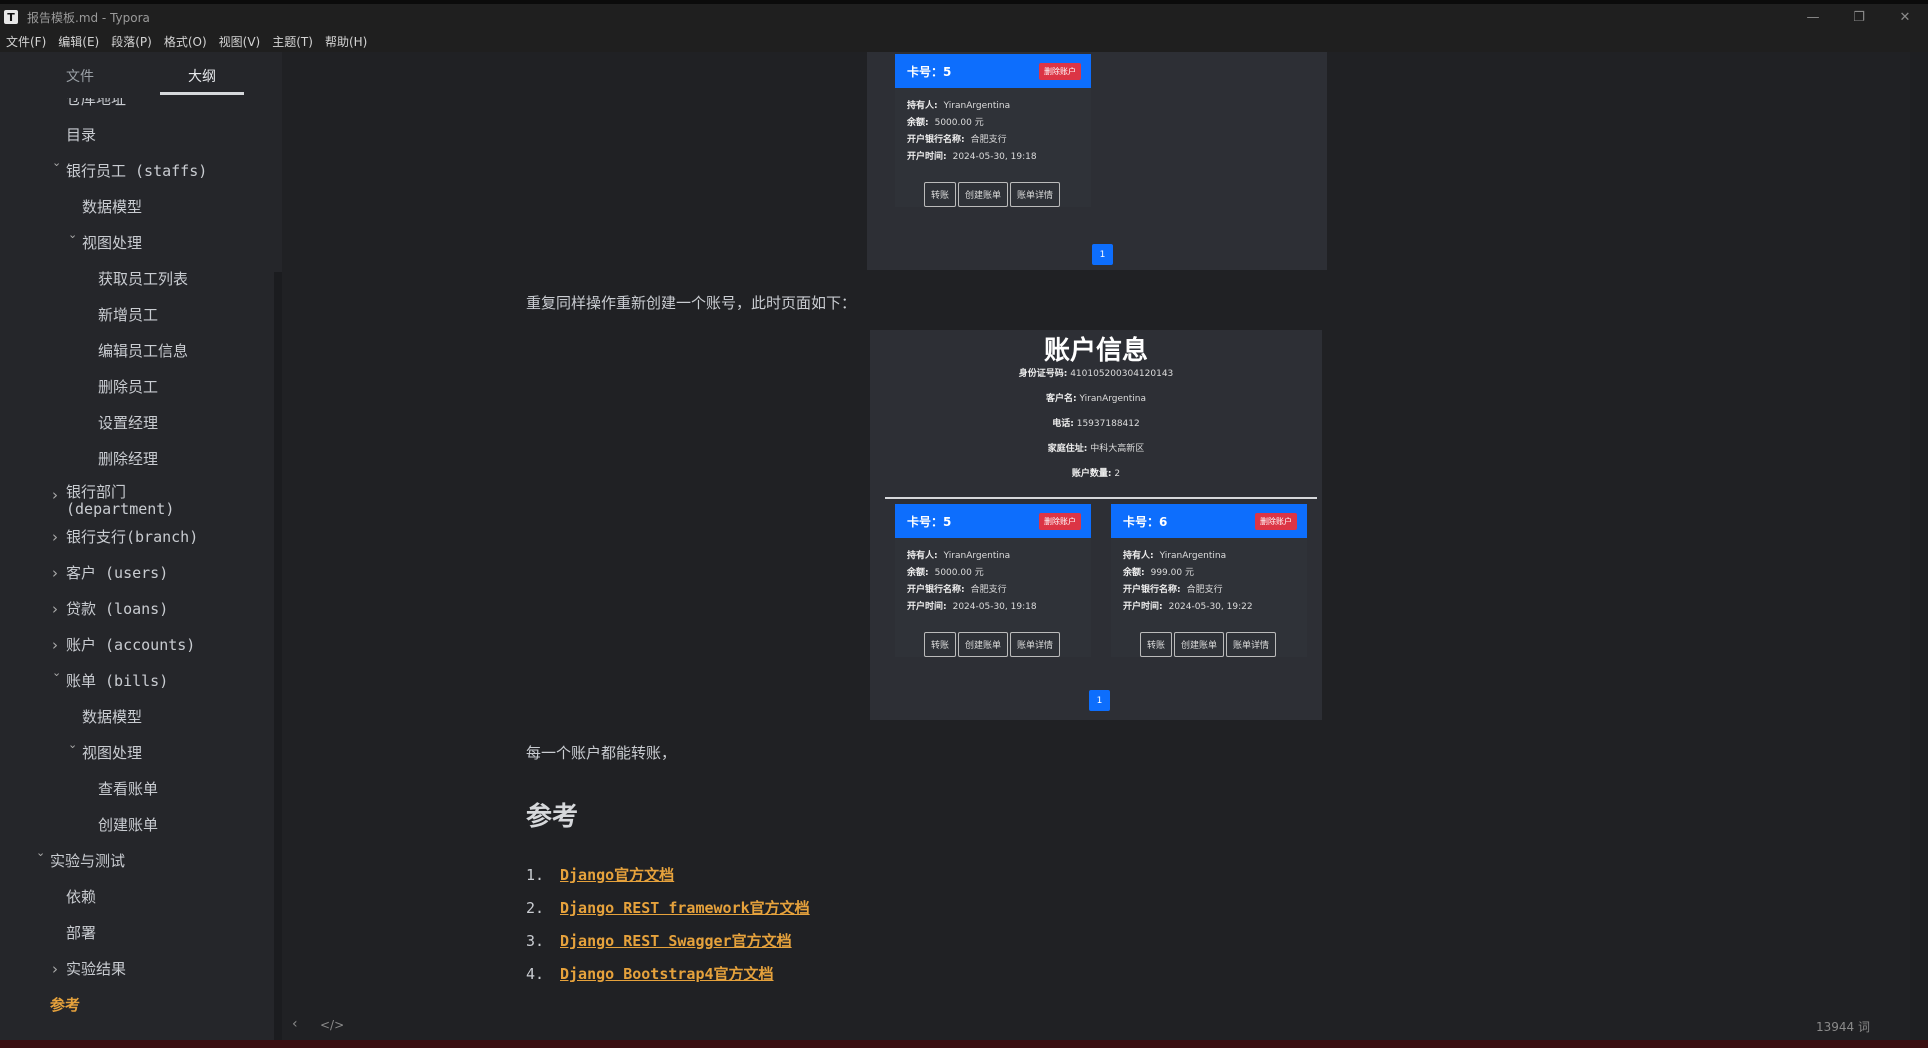  What do you see at coordinates (81, 932) in the screenshot?
I see `outline-item: 部署` at bounding box center [81, 932].